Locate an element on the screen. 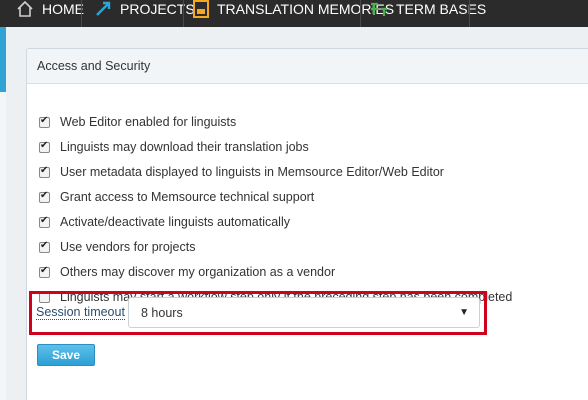  option-web-editor: Web Editor enabled for linguists is located at coordinates (137, 122).